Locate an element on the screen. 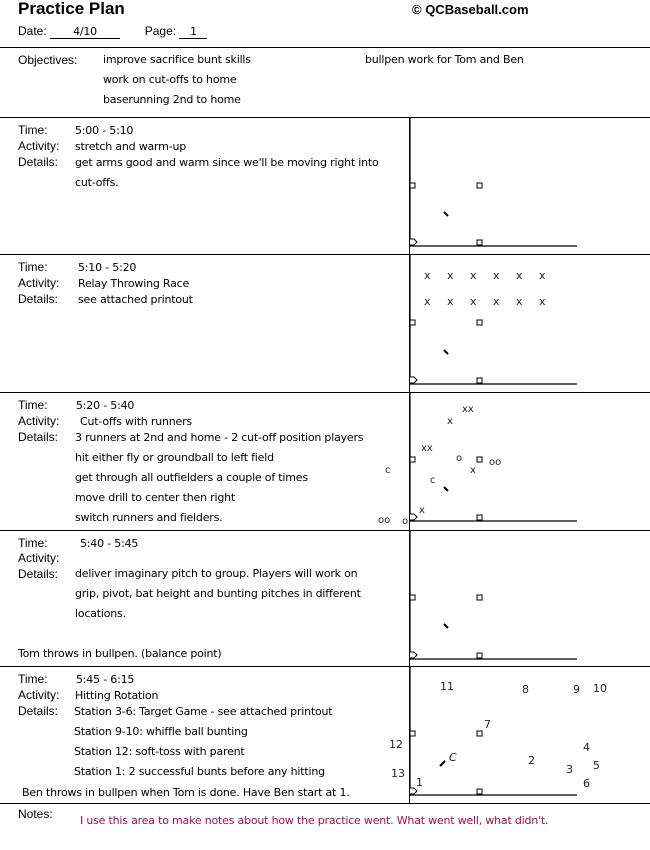 This screenshot has width=650, height=850. station-9: 9 is located at coordinates (576, 689).